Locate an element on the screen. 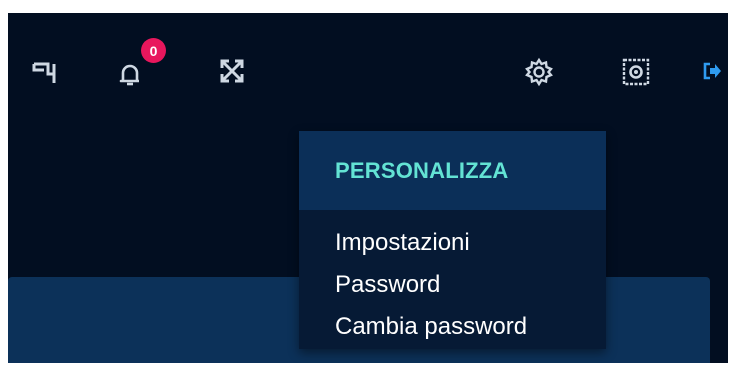  notification-badge: 0 is located at coordinates (153, 50).